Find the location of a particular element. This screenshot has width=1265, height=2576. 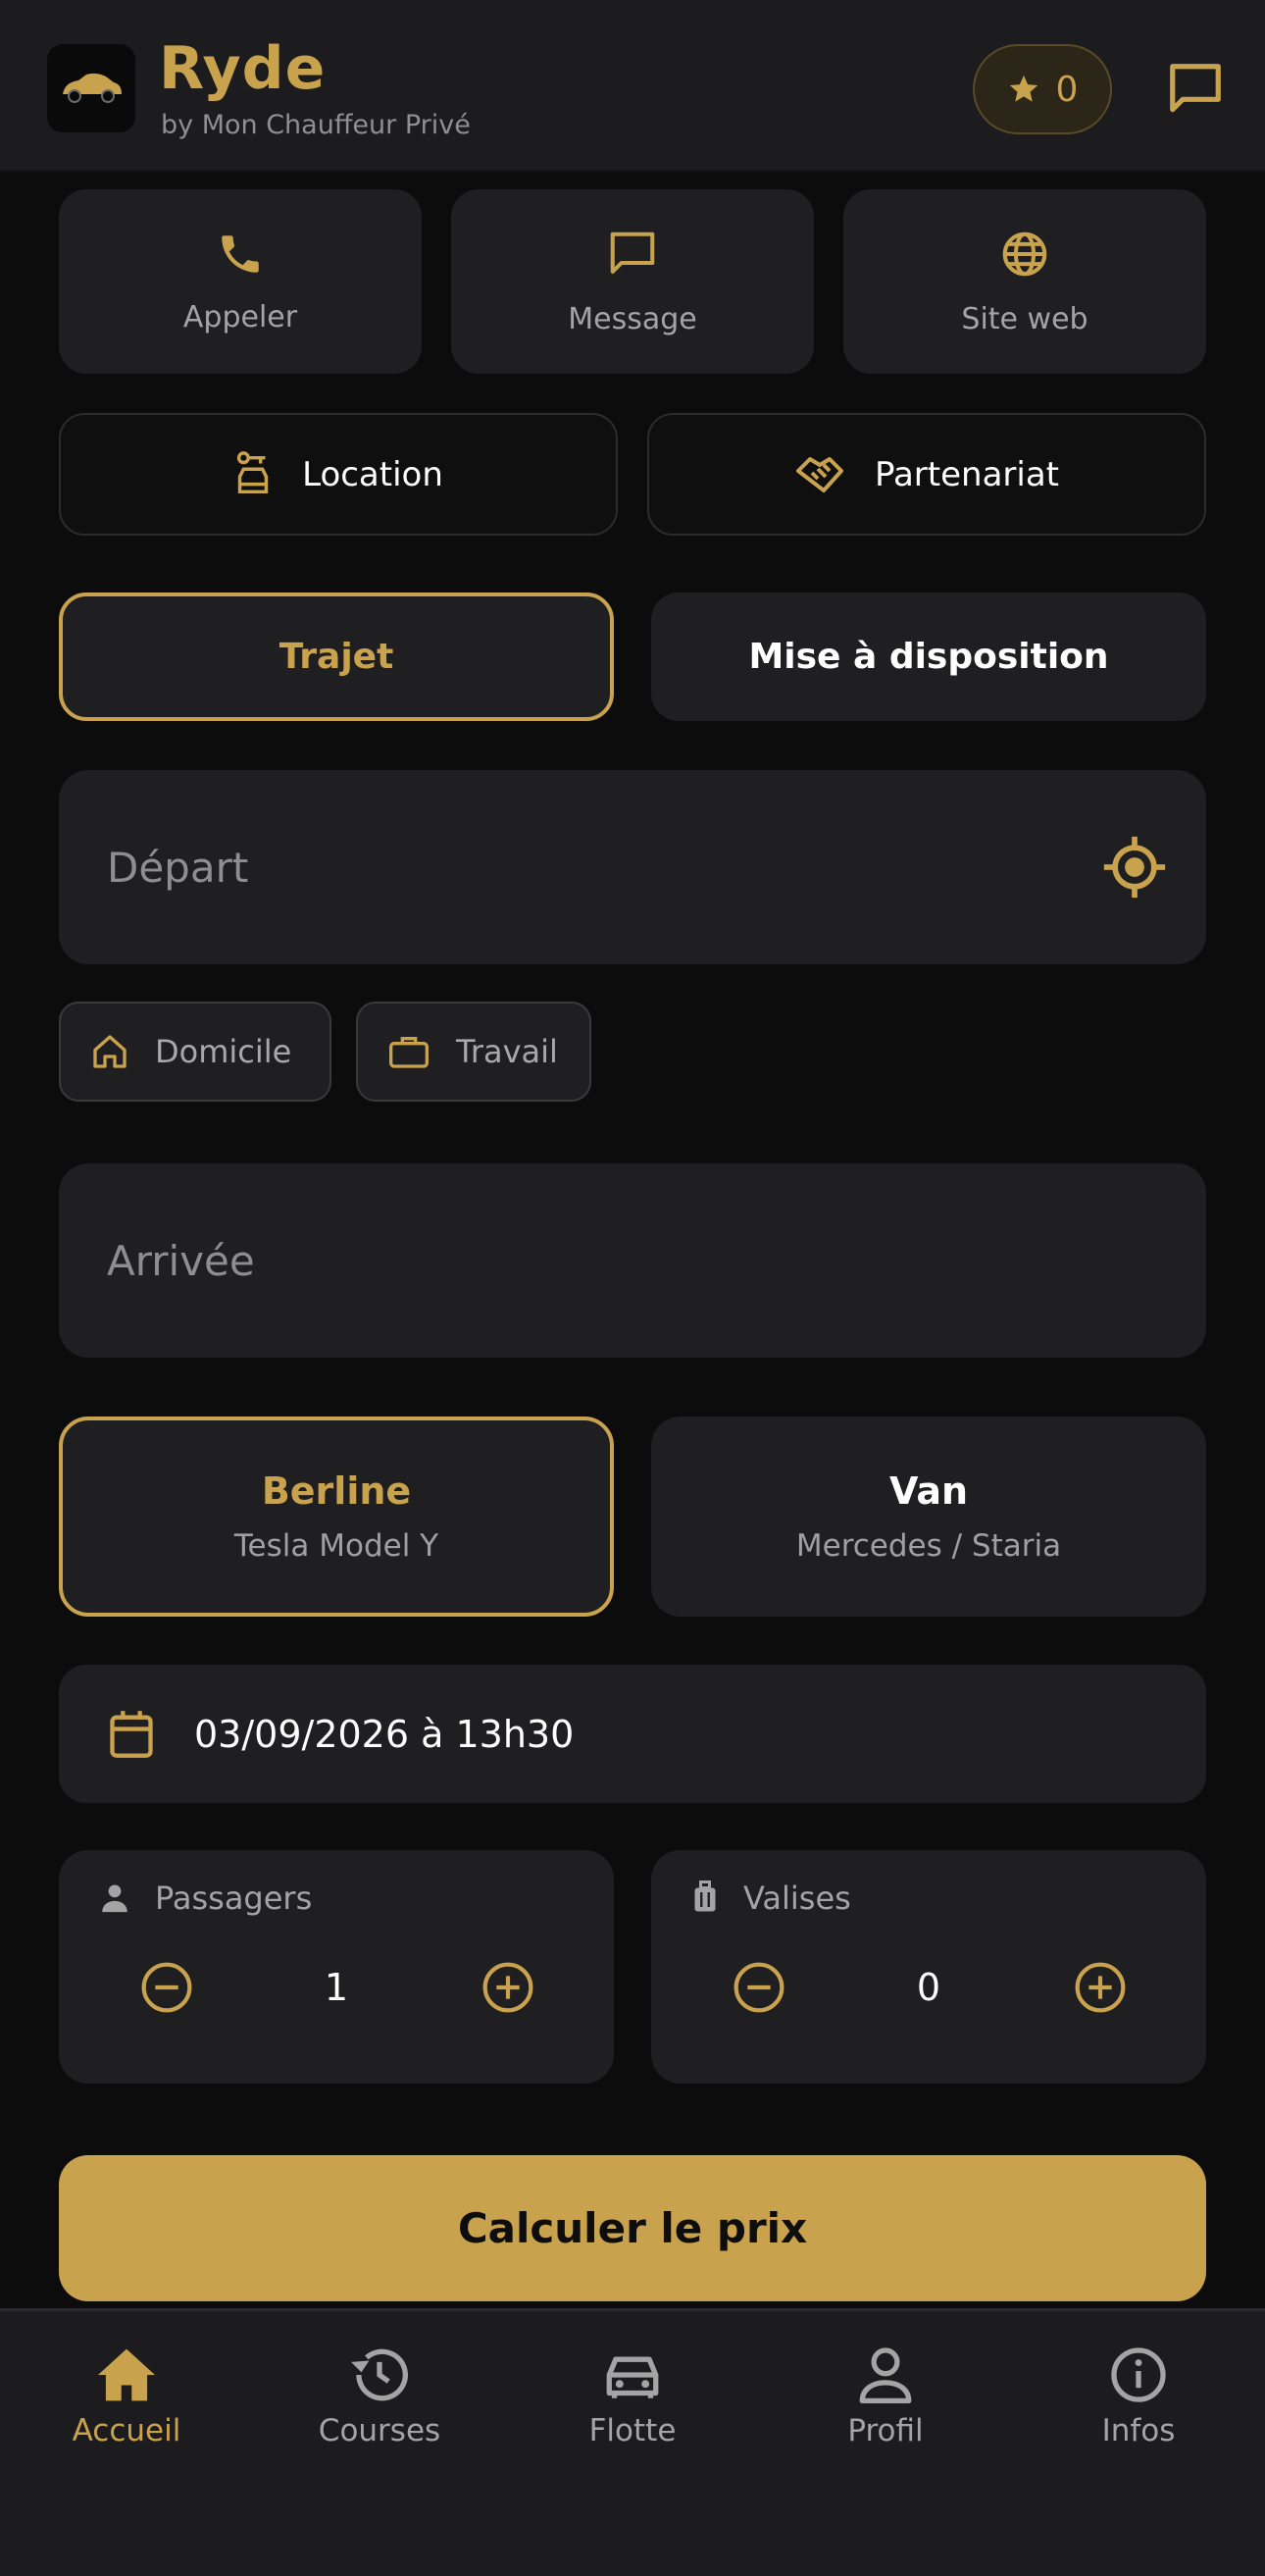

app-header: Ryde by Mon Chauffeur Privé 0 is located at coordinates (633, 86).